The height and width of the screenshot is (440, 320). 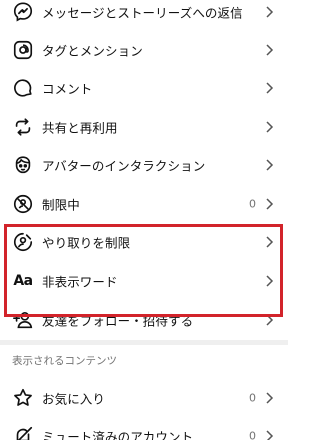 I want to click on menu-item-label: 共有と再利用, so click(x=80, y=128).